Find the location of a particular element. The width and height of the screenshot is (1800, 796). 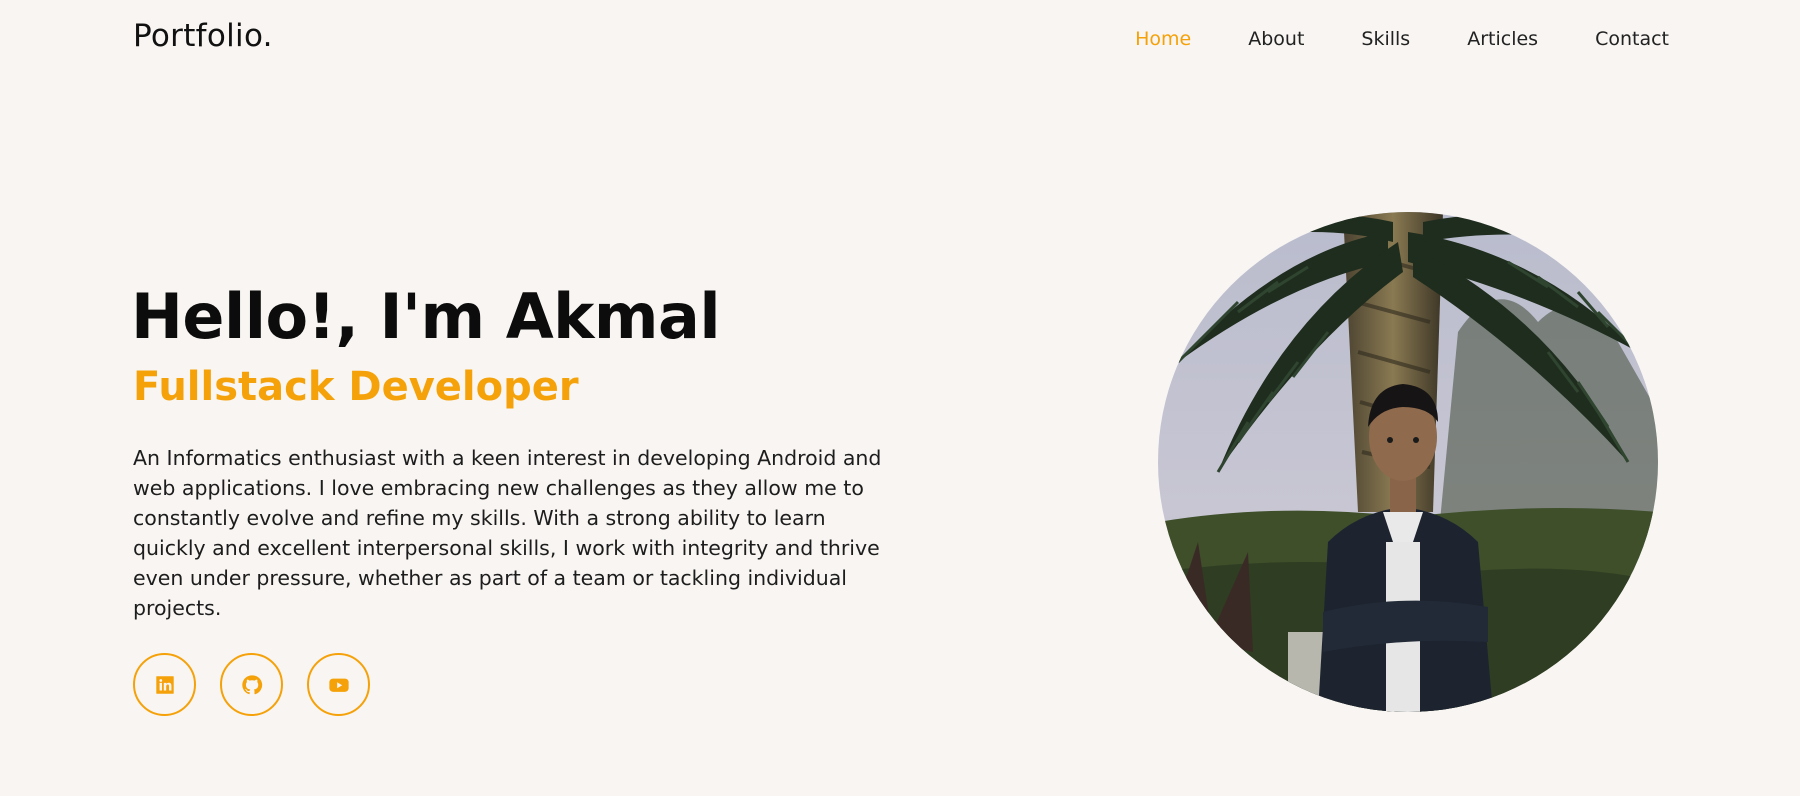

youtube-button is located at coordinates (338, 684).